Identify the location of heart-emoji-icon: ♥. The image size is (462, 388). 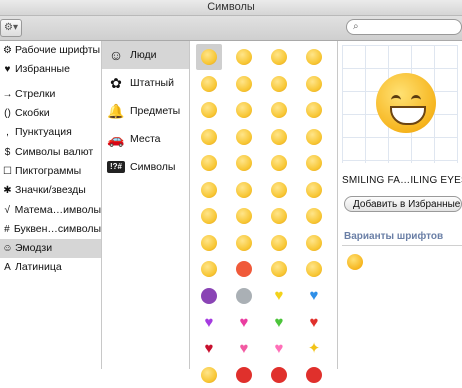
(314, 295).